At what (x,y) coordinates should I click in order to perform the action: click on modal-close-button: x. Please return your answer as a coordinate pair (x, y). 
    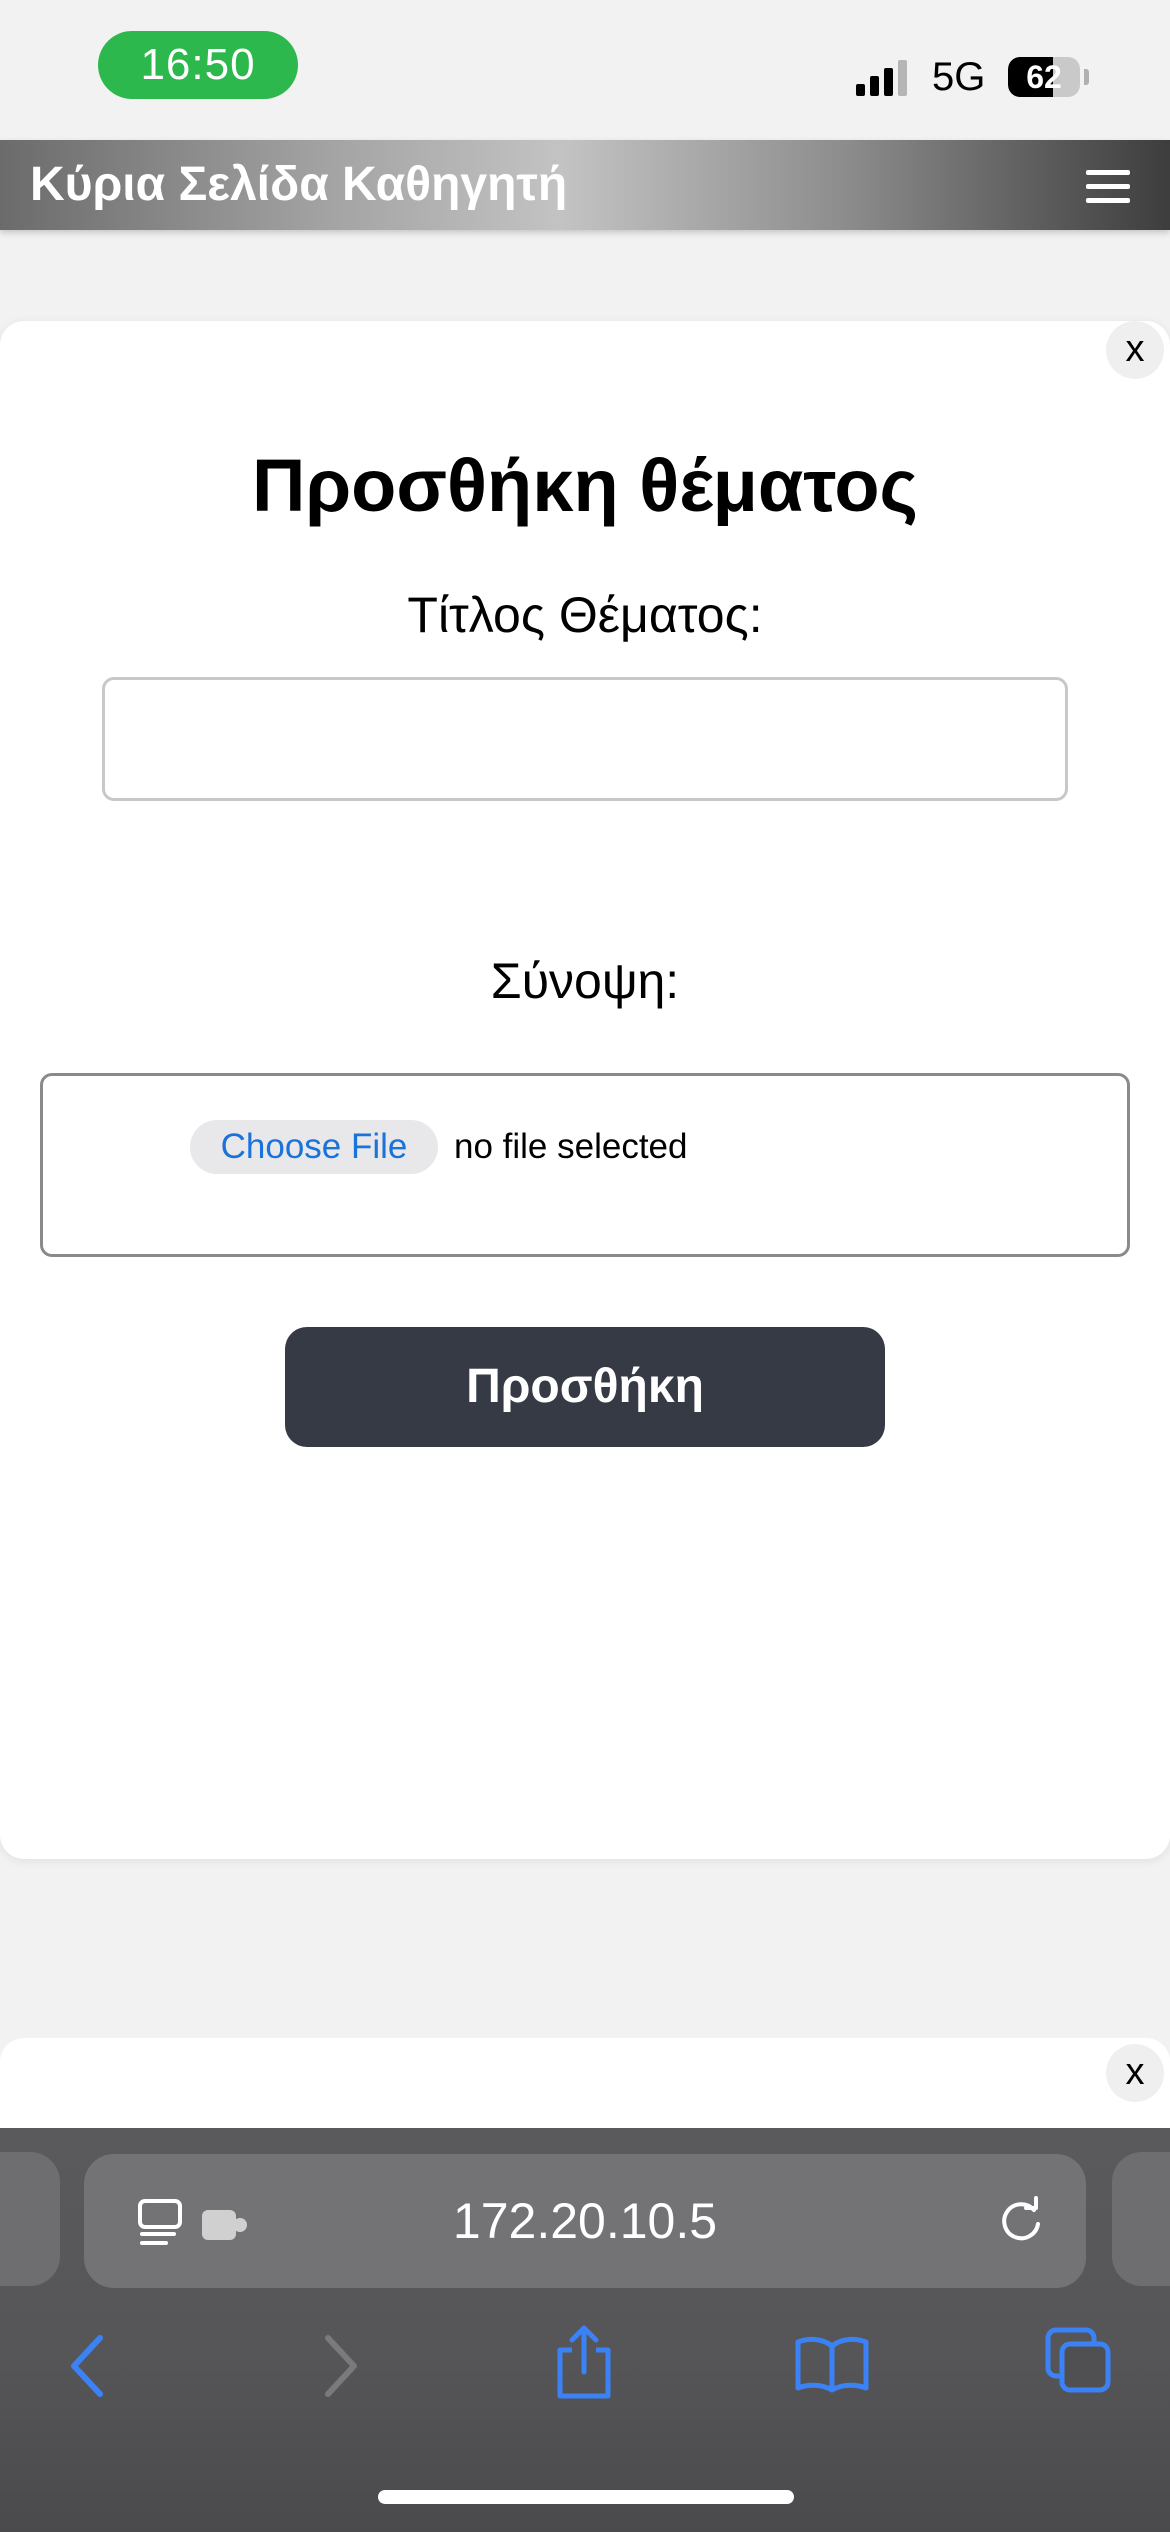
    Looking at the image, I should click on (1135, 350).